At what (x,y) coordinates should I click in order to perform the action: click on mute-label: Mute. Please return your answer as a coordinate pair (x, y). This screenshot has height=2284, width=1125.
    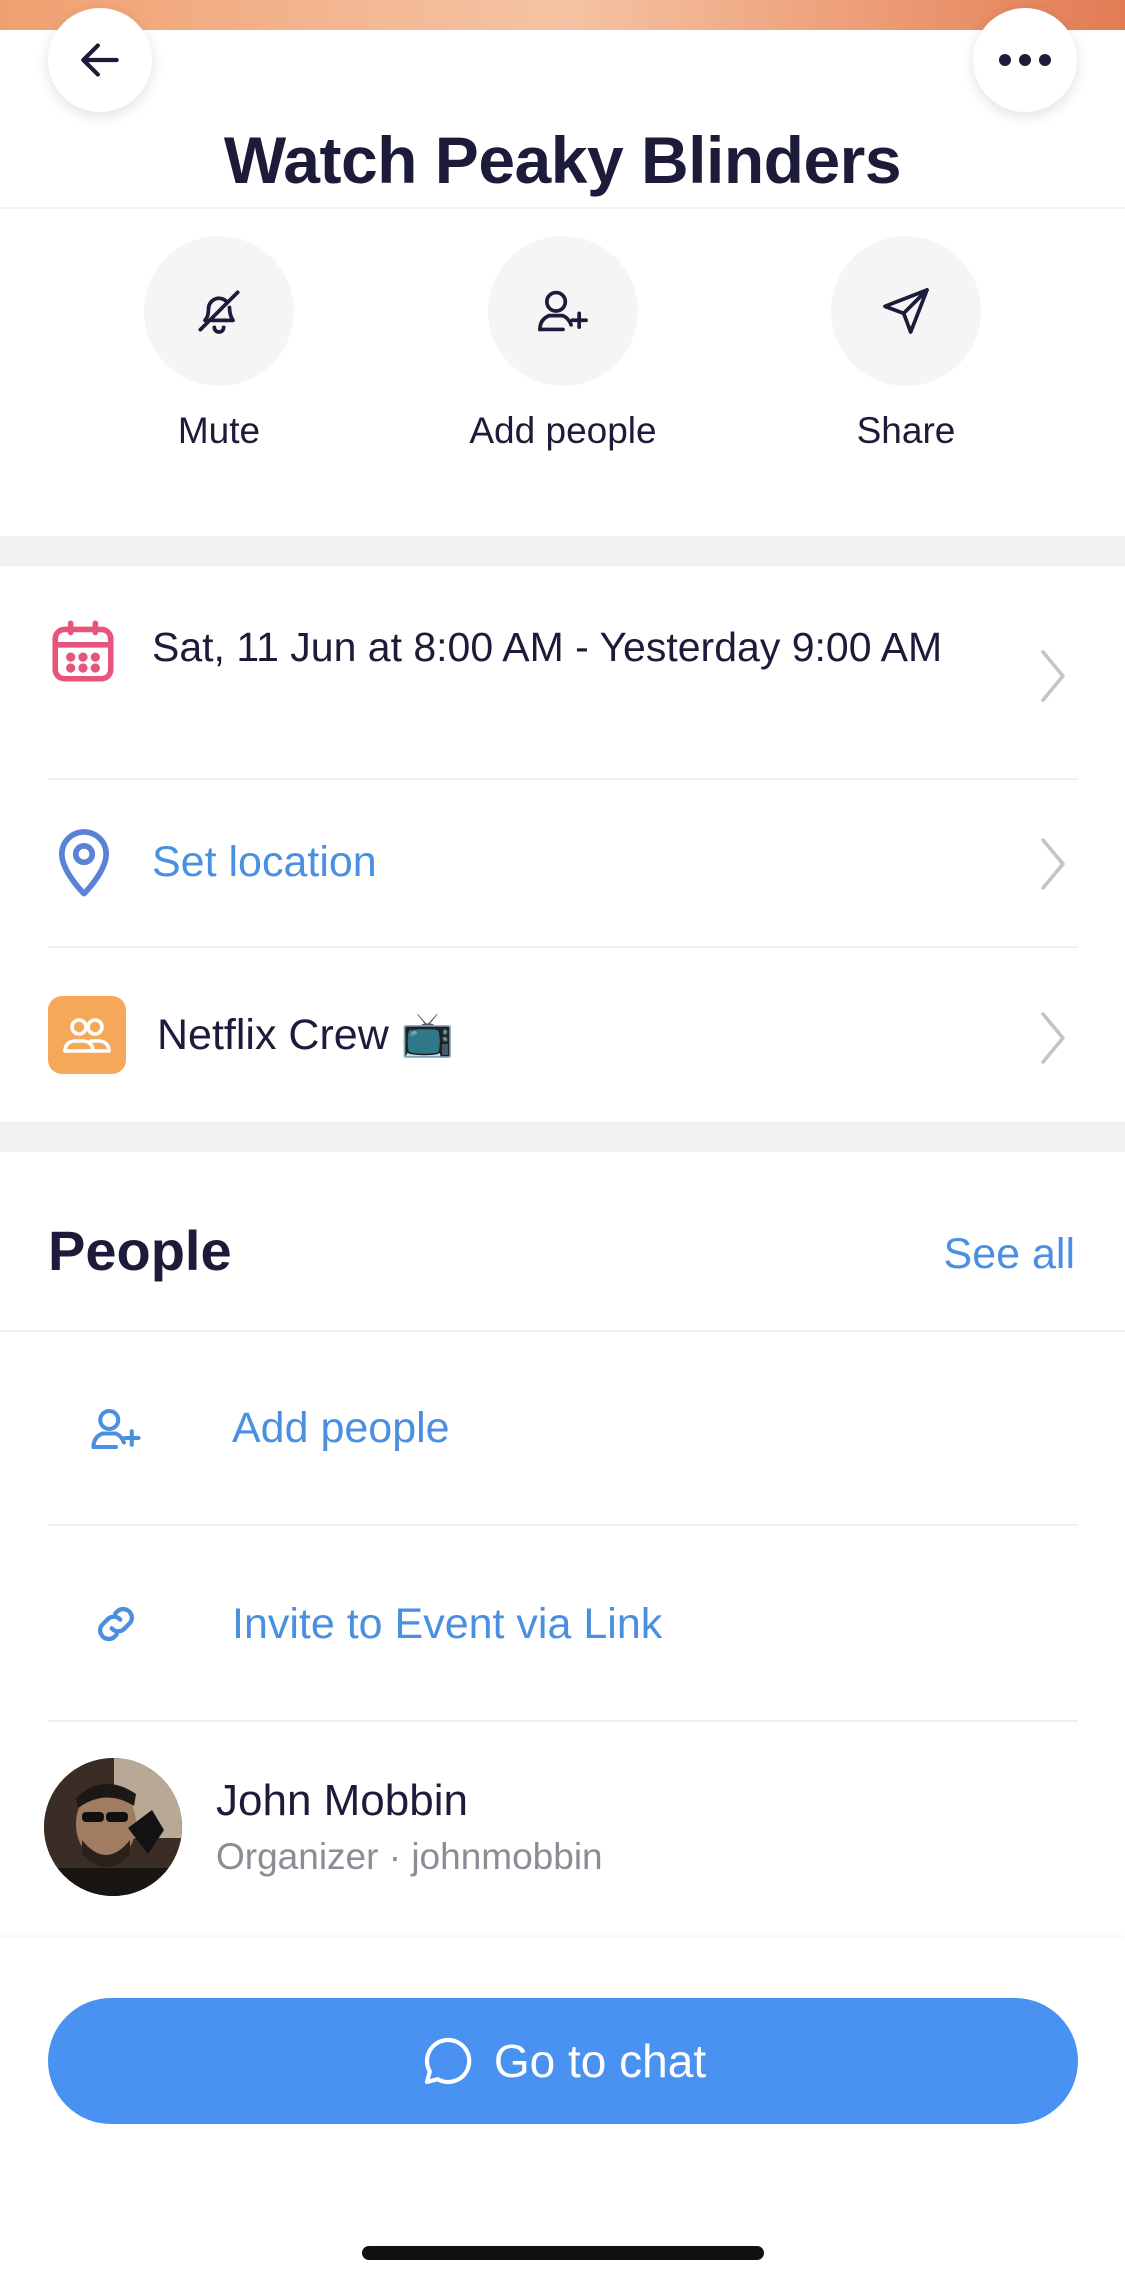
    Looking at the image, I should click on (219, 430).